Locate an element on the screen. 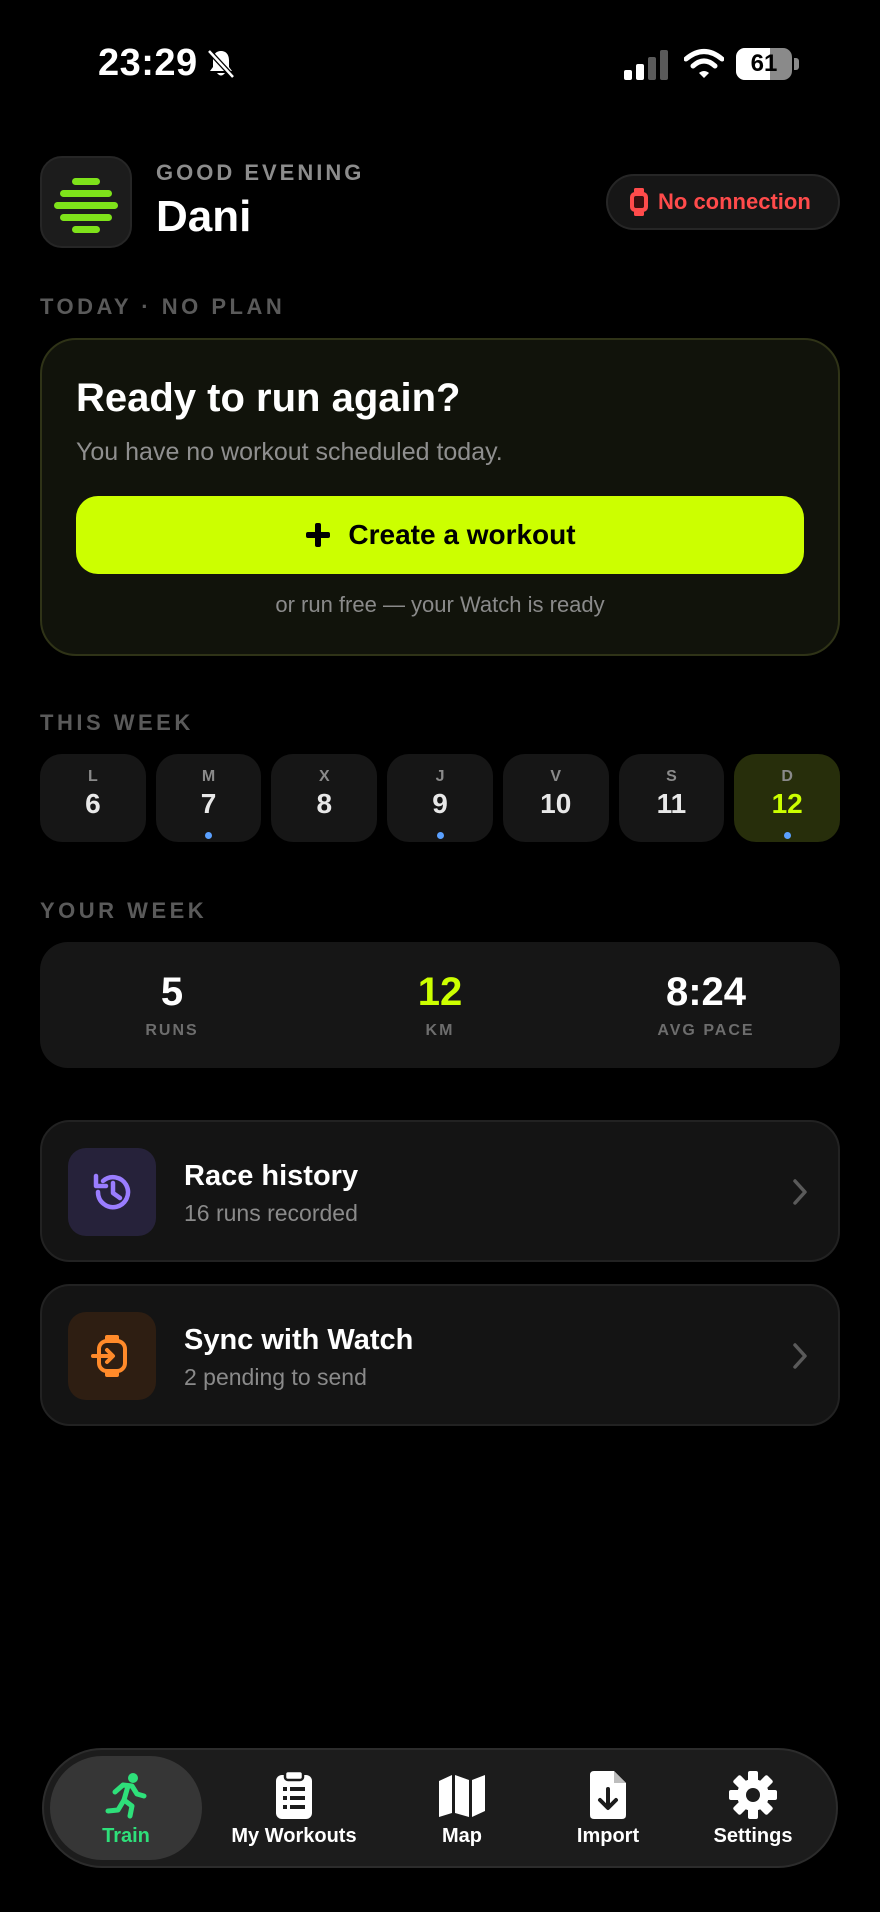 The height and width of the screenshot is (1912, 880). battery-percentage: 61 is located at coordinates (764, 63).